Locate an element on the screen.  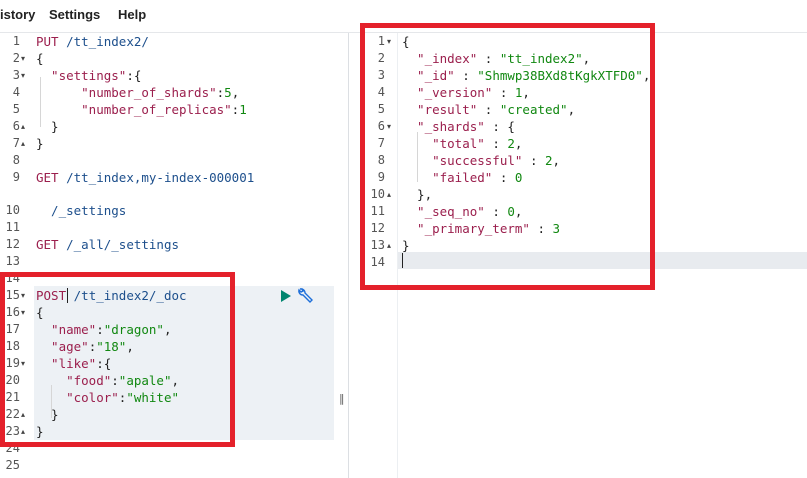
code-token: "number_of_shards" is located at coordinates (126, 92).